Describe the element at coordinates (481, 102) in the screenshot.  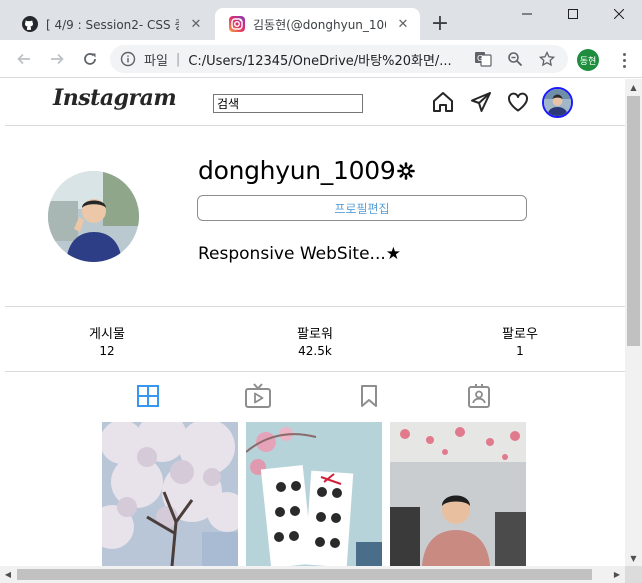
I see `direct-message-icon` at that location.